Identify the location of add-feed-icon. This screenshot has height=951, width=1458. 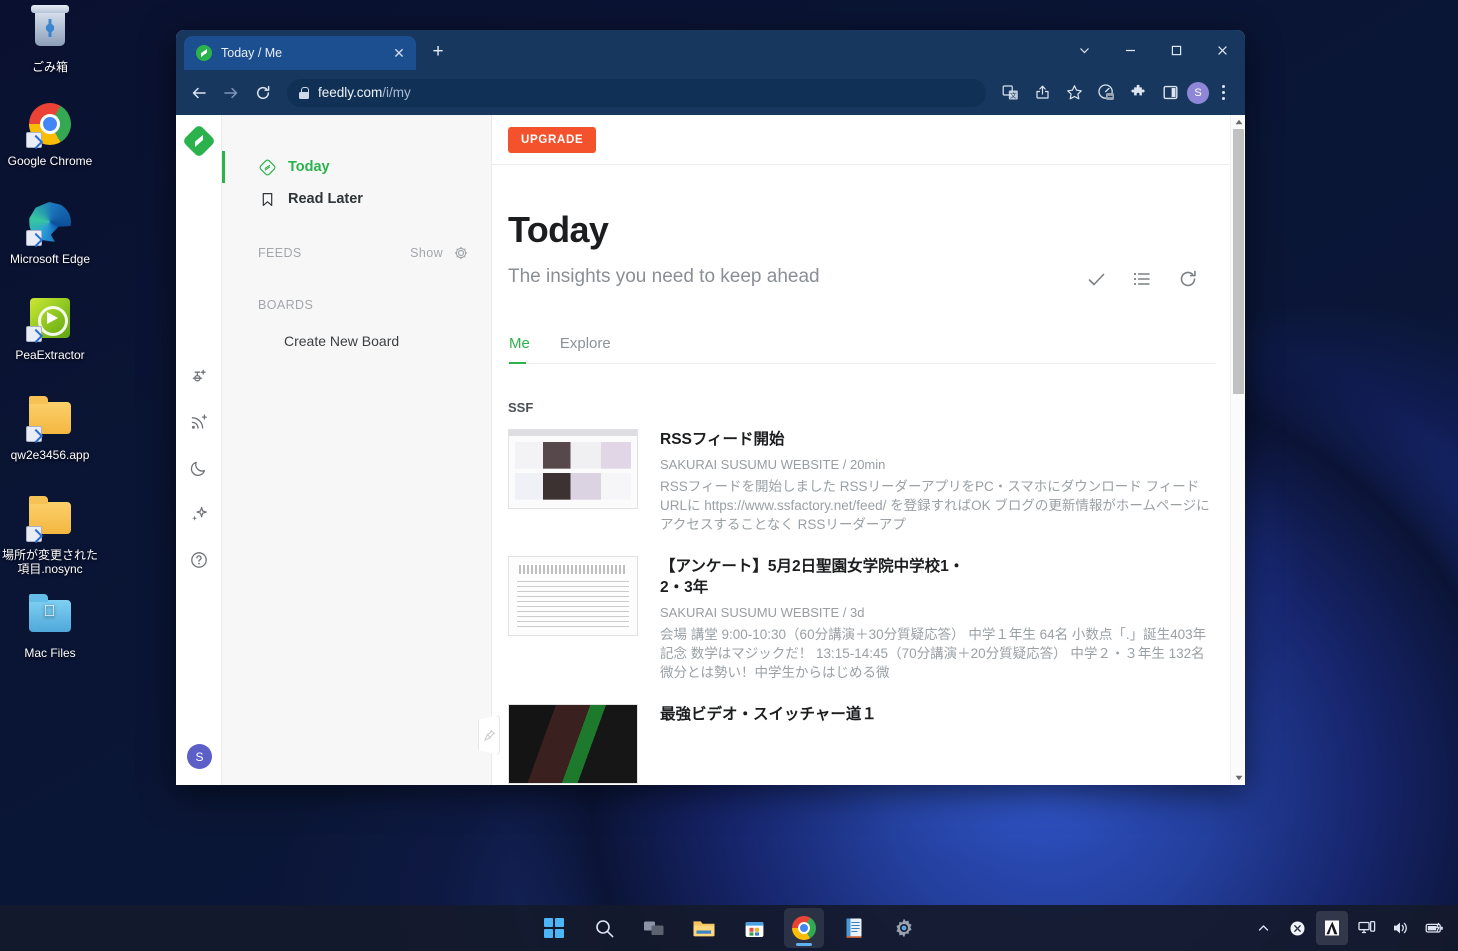
(199, 422).